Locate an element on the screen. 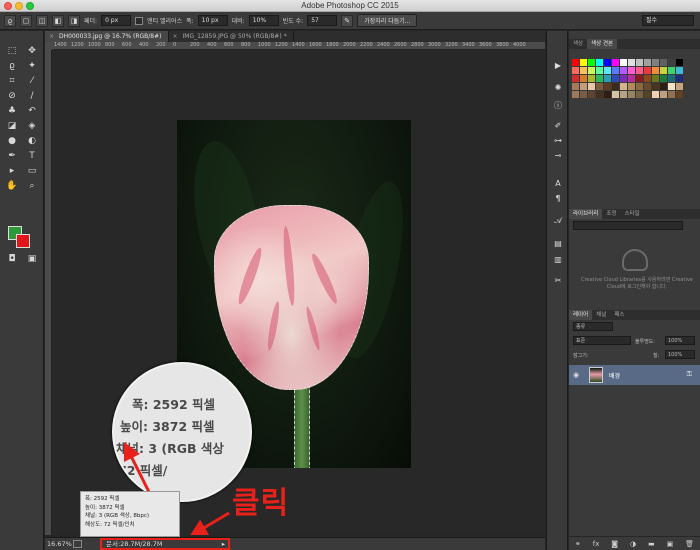 Image resolution: width=700 pixels, height=550 pixels. layer-row-background: ◉ 배경 ⚿ is located at coordinates (634, 375).